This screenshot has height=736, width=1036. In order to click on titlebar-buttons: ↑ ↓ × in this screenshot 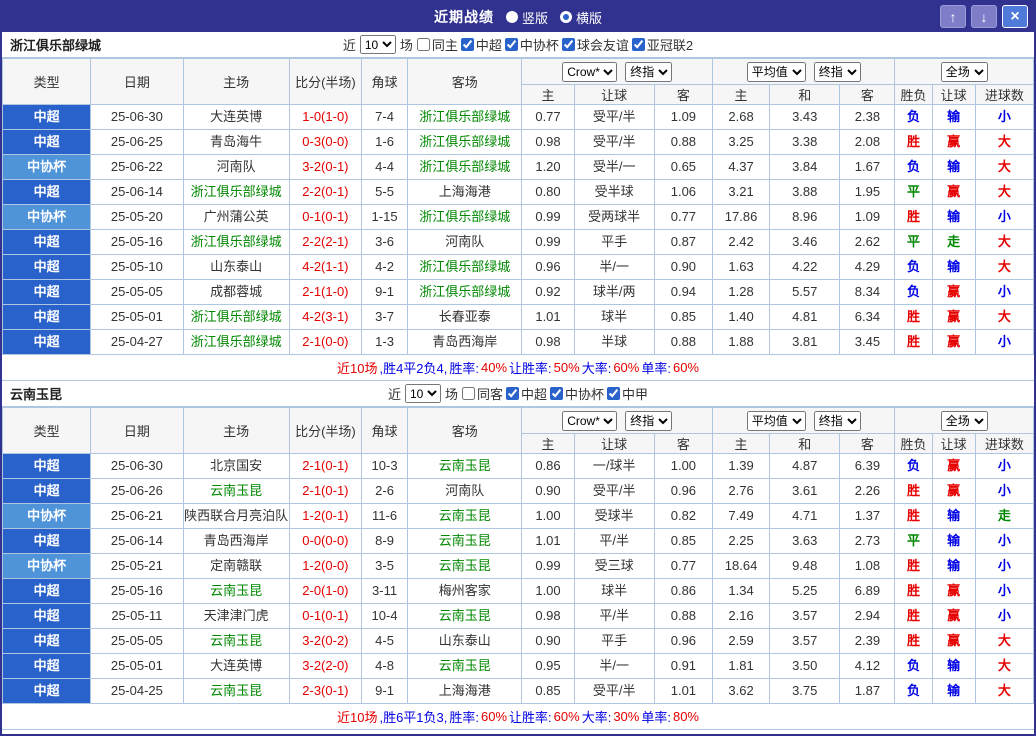, I will do `click(984, 16)`.